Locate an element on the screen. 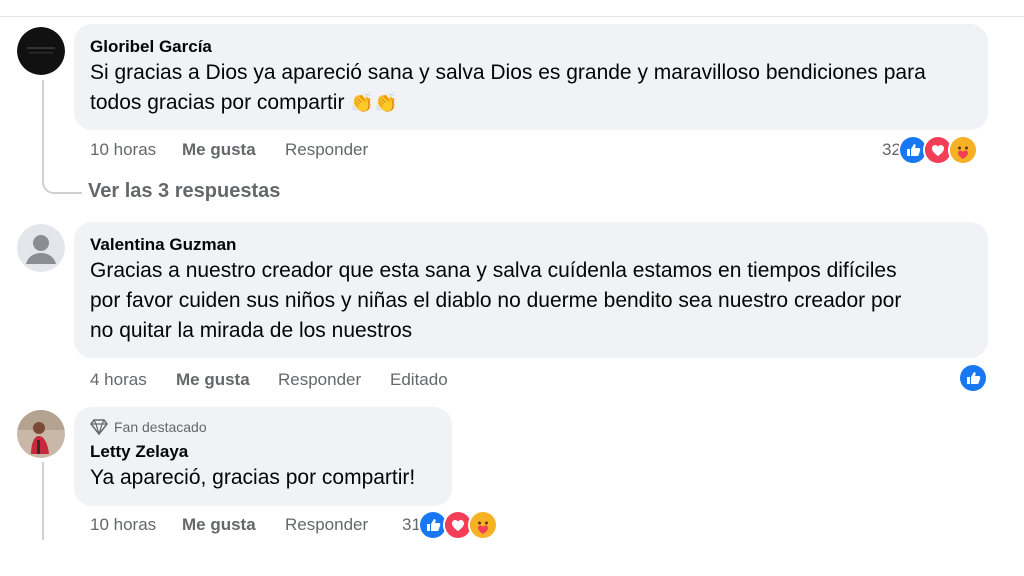 The height and width of the screenshot is (576, 1024). reaction-summary: 32 is located at coordinates (930, 150).